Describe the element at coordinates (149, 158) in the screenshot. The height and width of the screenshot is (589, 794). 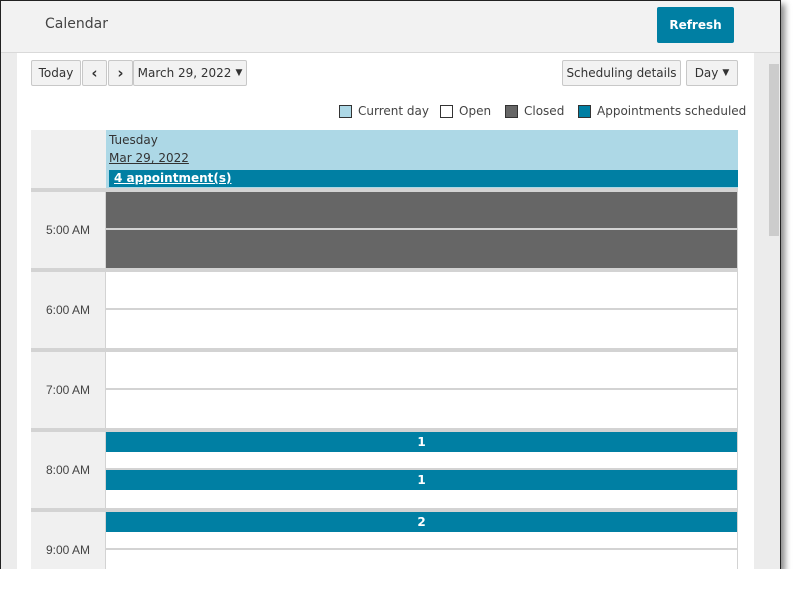
I see `day-date-link: Mar 29, 2022` at that location.